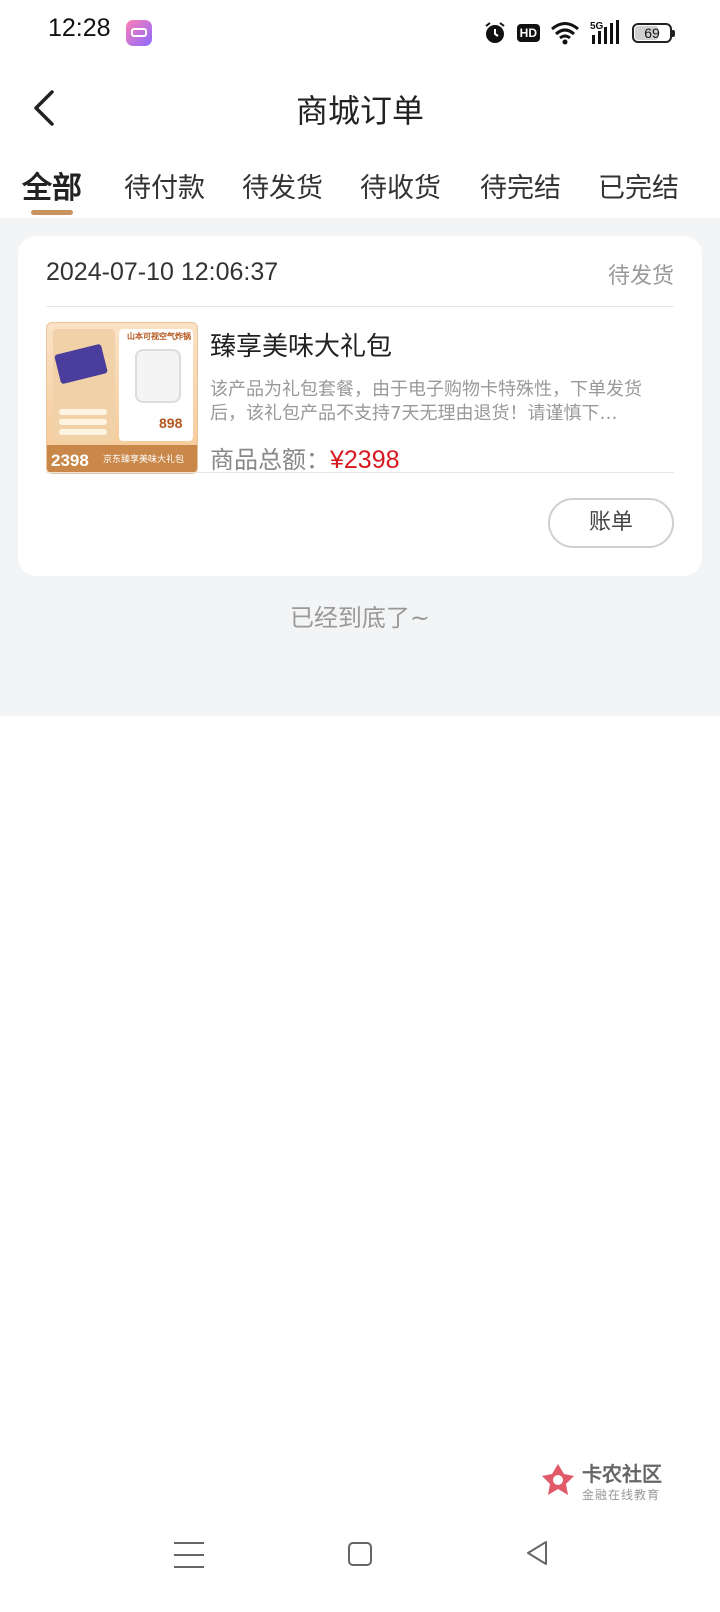 The width and height of the screenshot is (720, 1612). I want to click on tab-pending-completion: 待完结, so click(520, 185).